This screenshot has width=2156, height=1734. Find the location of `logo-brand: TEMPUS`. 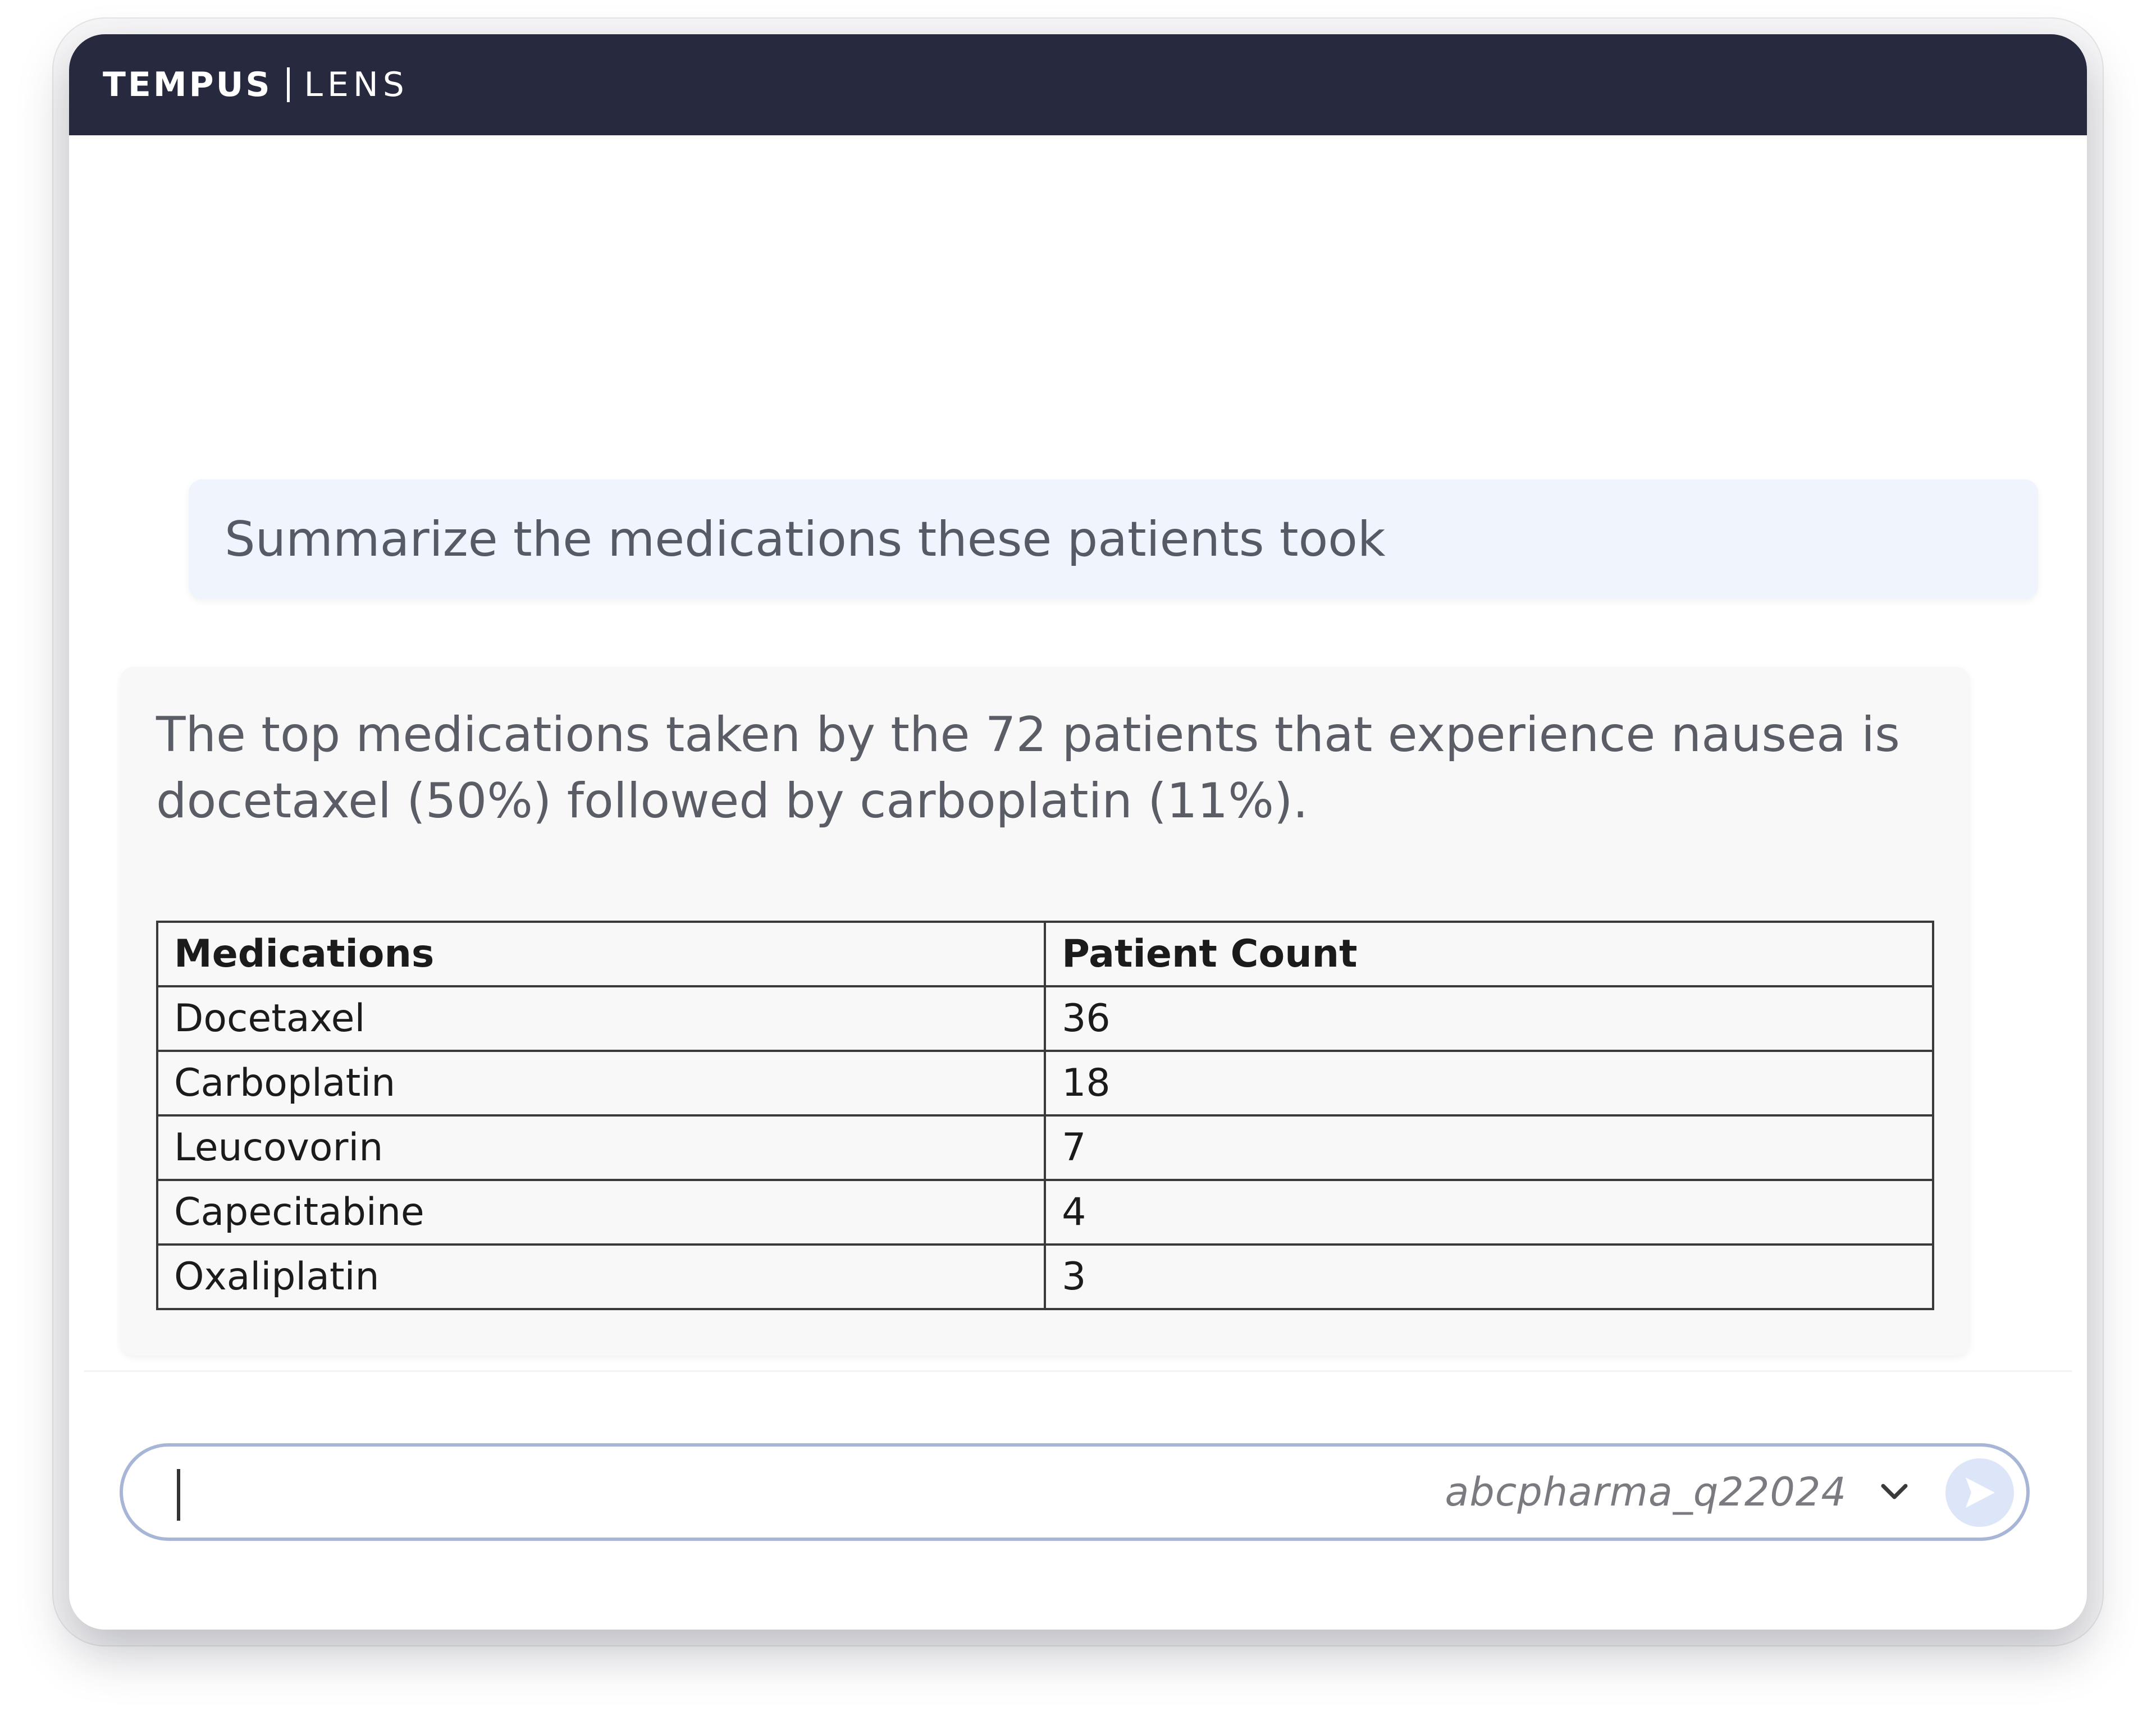

logo-brand: TEMPUS is located at coordinates (187, 84).